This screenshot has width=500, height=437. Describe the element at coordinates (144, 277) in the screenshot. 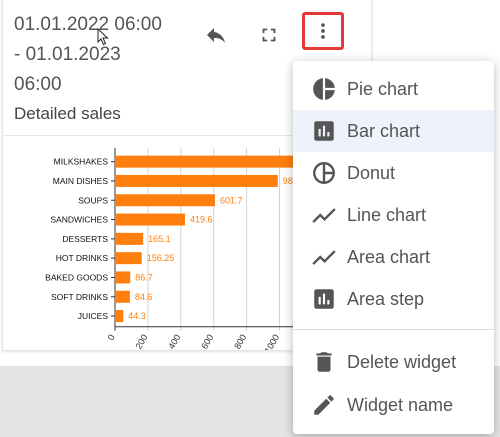

I see `value-label: 86.7` at that location.